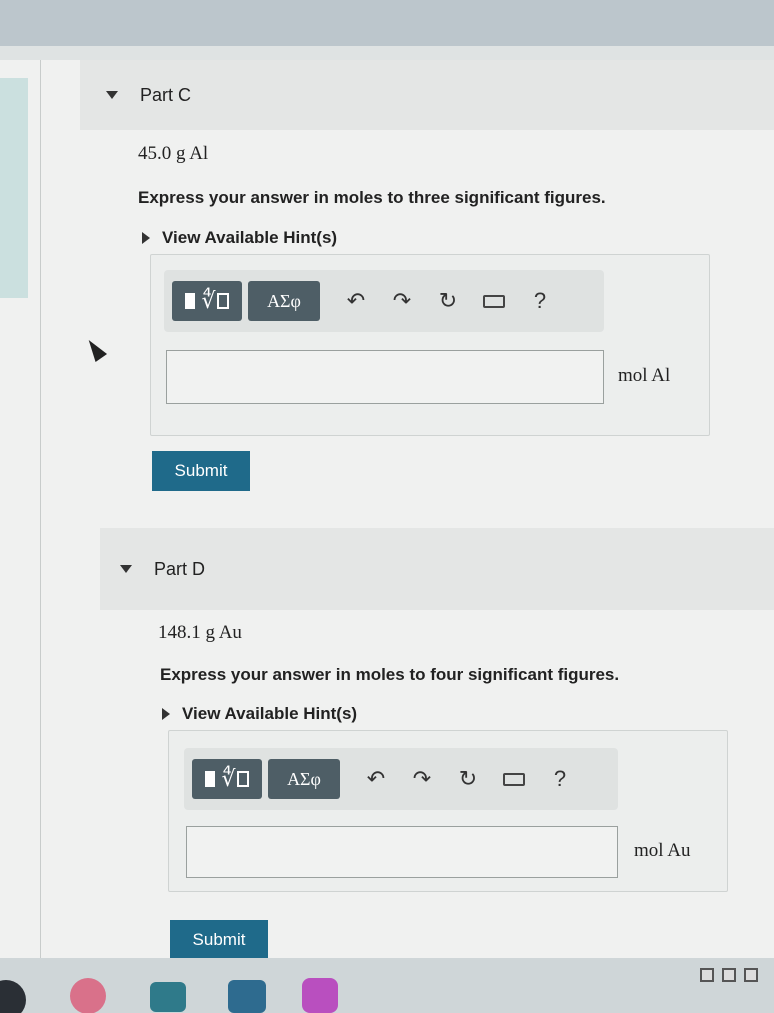 The width and height of the screenshot is (774, 1013). I want to click on browser-top-bar, so click(387, 23).